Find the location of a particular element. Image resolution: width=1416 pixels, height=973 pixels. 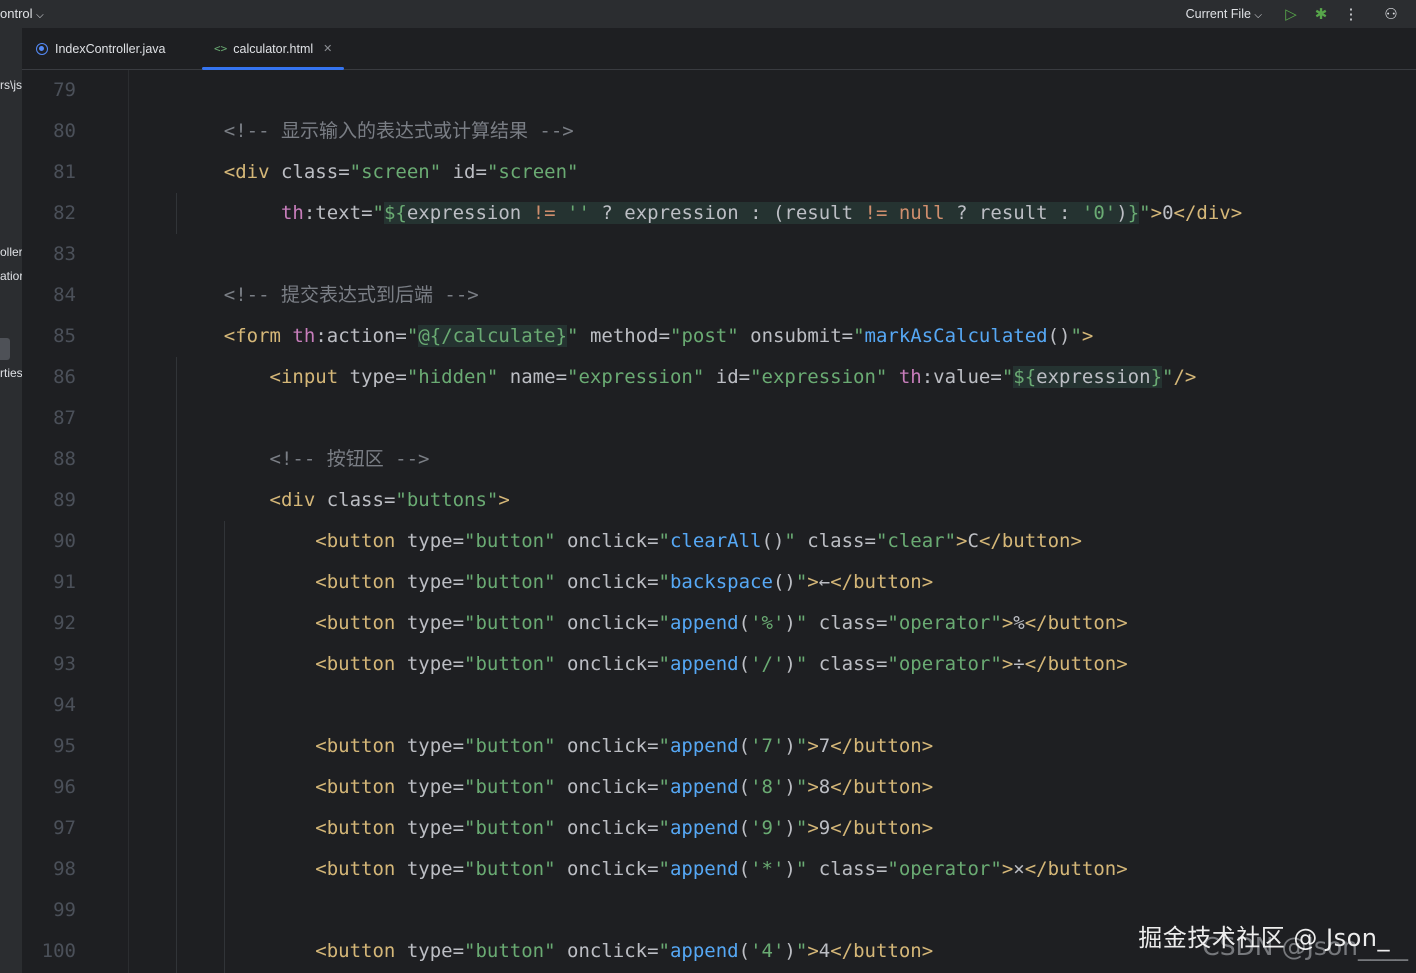

code-line: 79 is located at coordinates (719, 90).